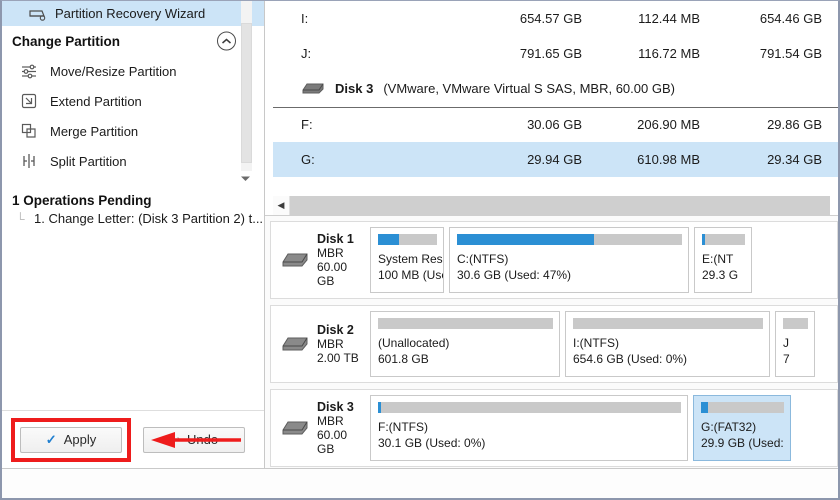 The image size is (840, 500). What do you see at coordinates (794, 125) in the screenshot?
I see `cell-unused: 29.86 GB` at bounding box center [794, 125].